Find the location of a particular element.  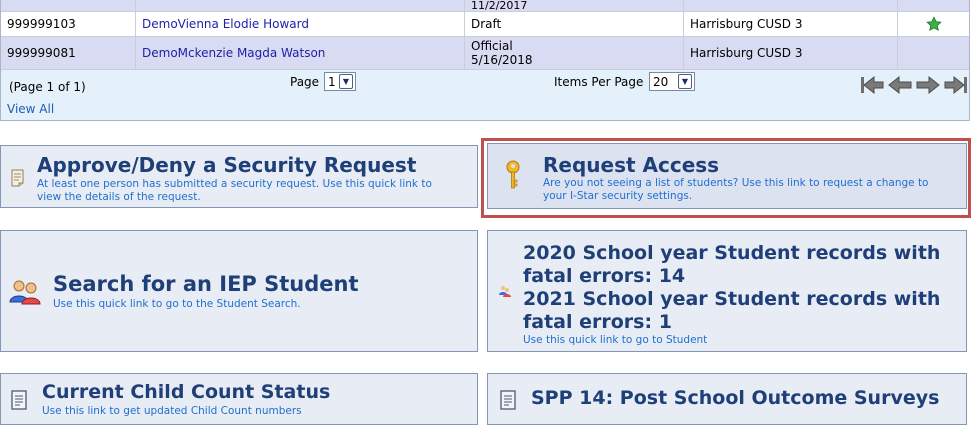

items-per-page-label: Items Per Page is located at coordinates (599, 82).